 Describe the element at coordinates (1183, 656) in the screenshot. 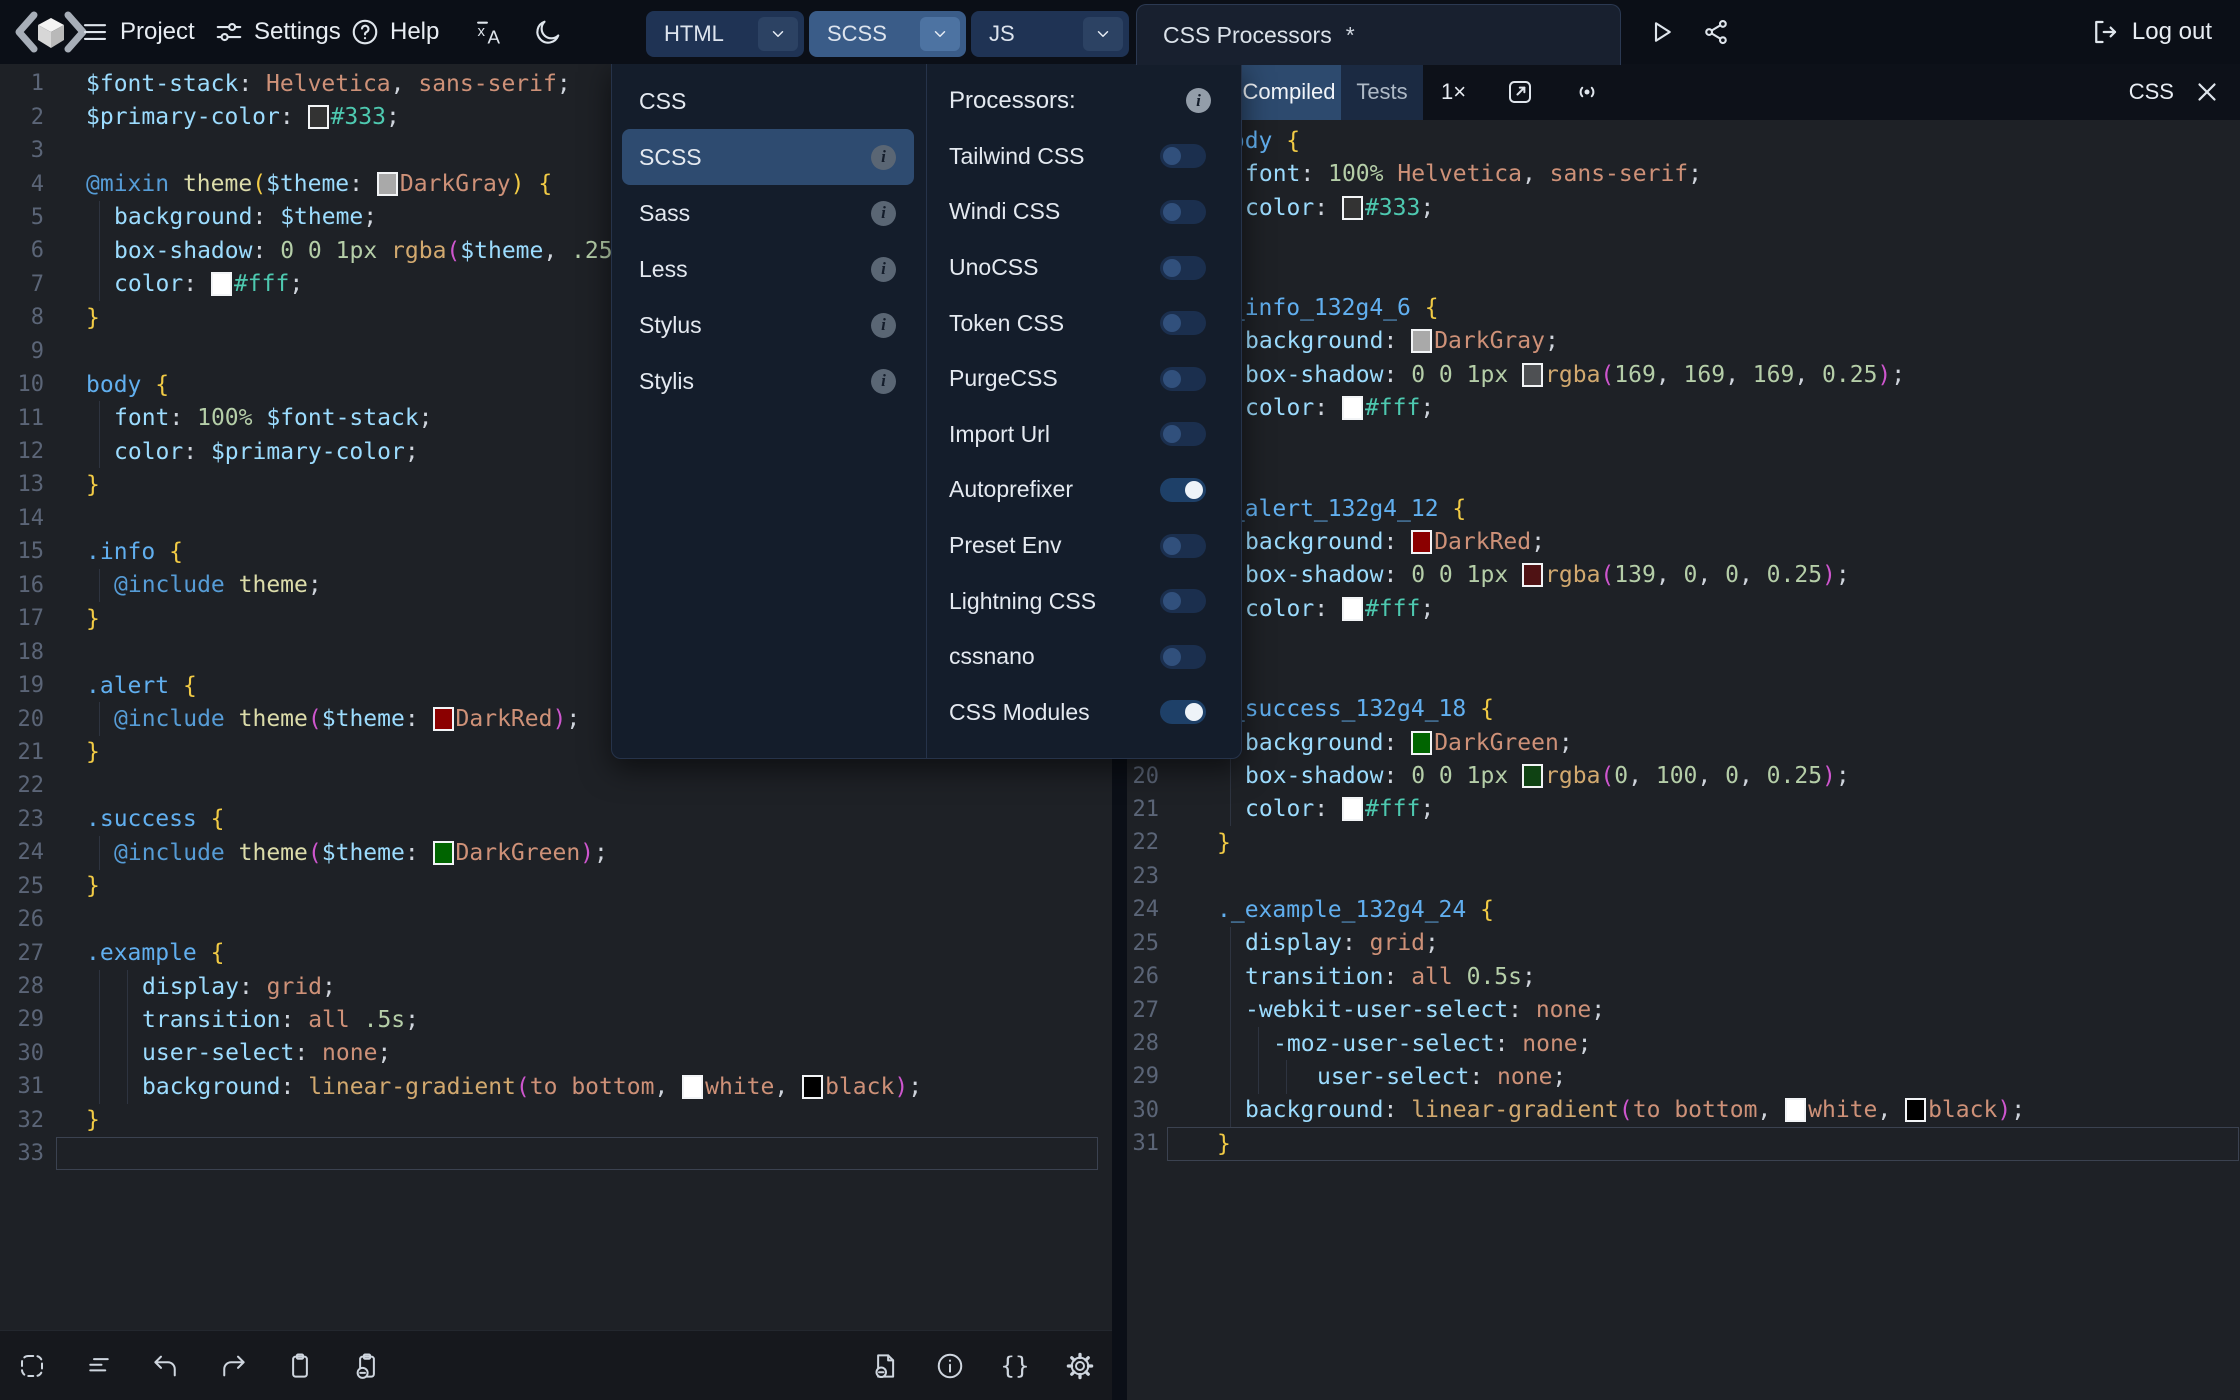

I see `toggle-cssnano` at that location.